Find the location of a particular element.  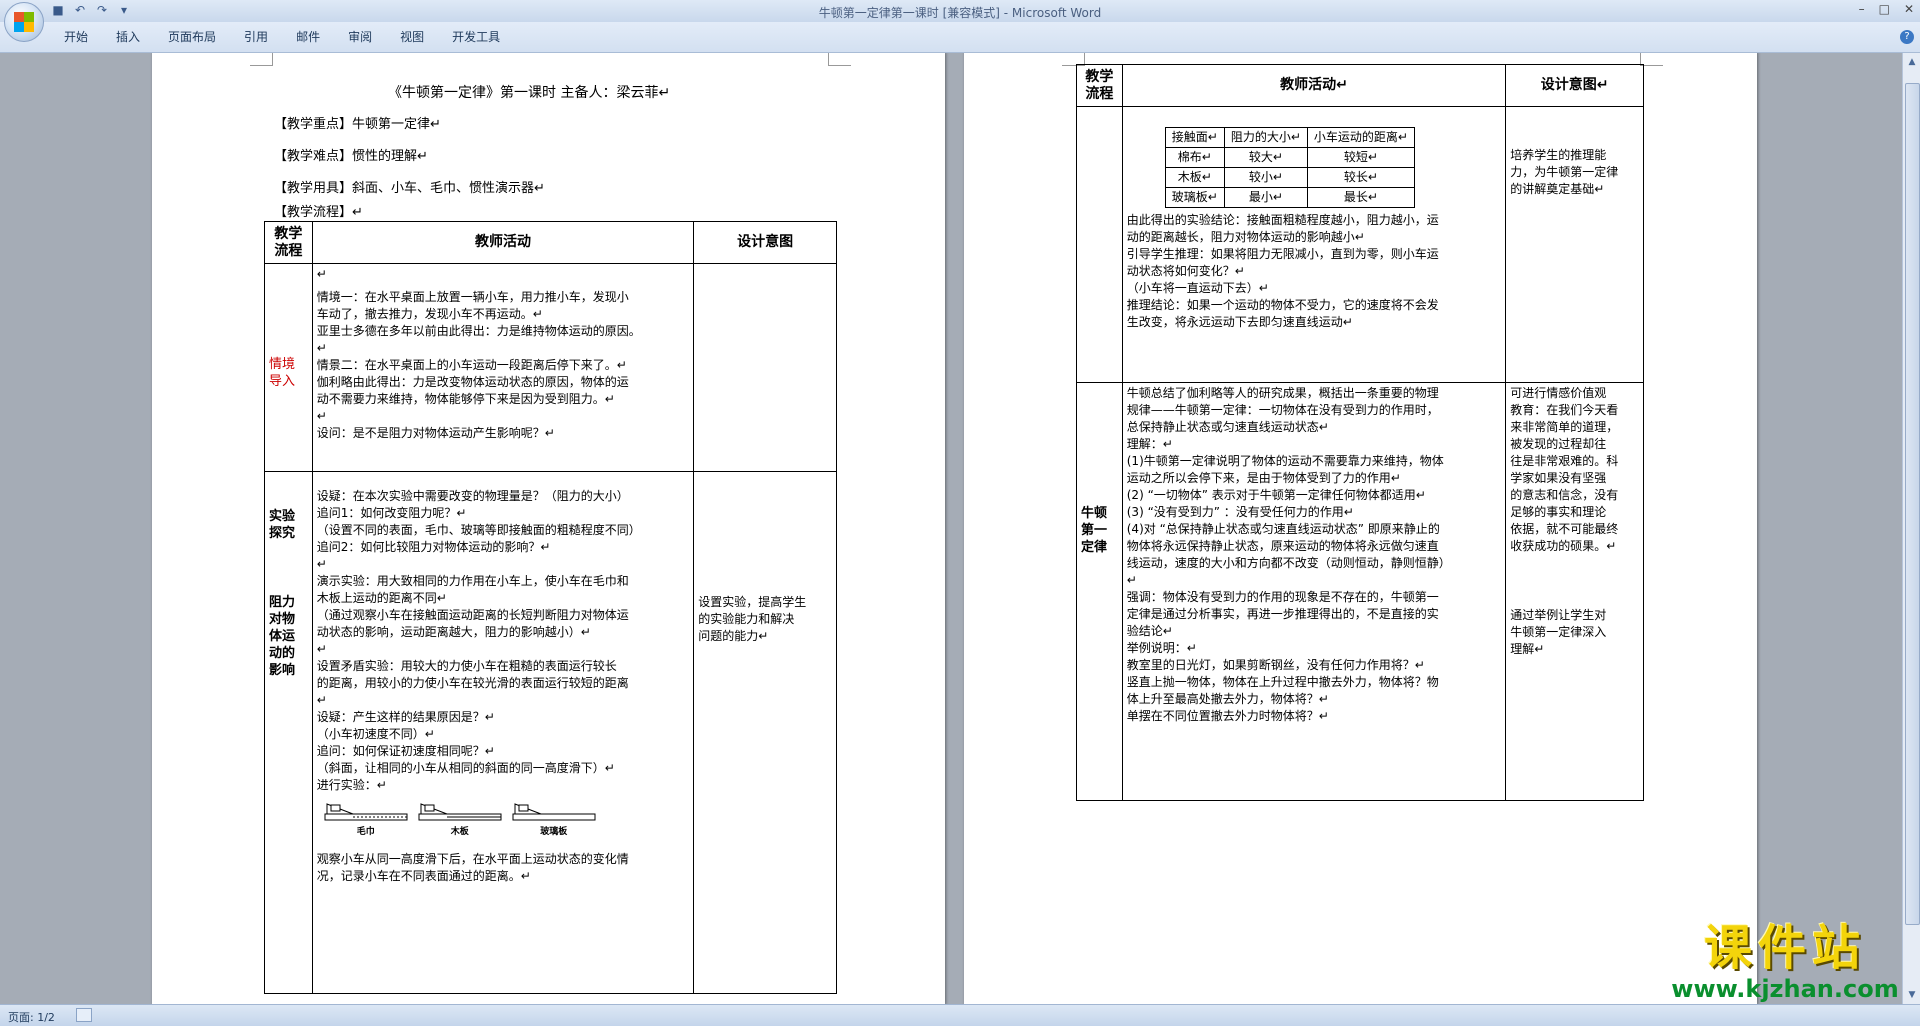

maximize-button: □ is located at coordinates (1884, 9).